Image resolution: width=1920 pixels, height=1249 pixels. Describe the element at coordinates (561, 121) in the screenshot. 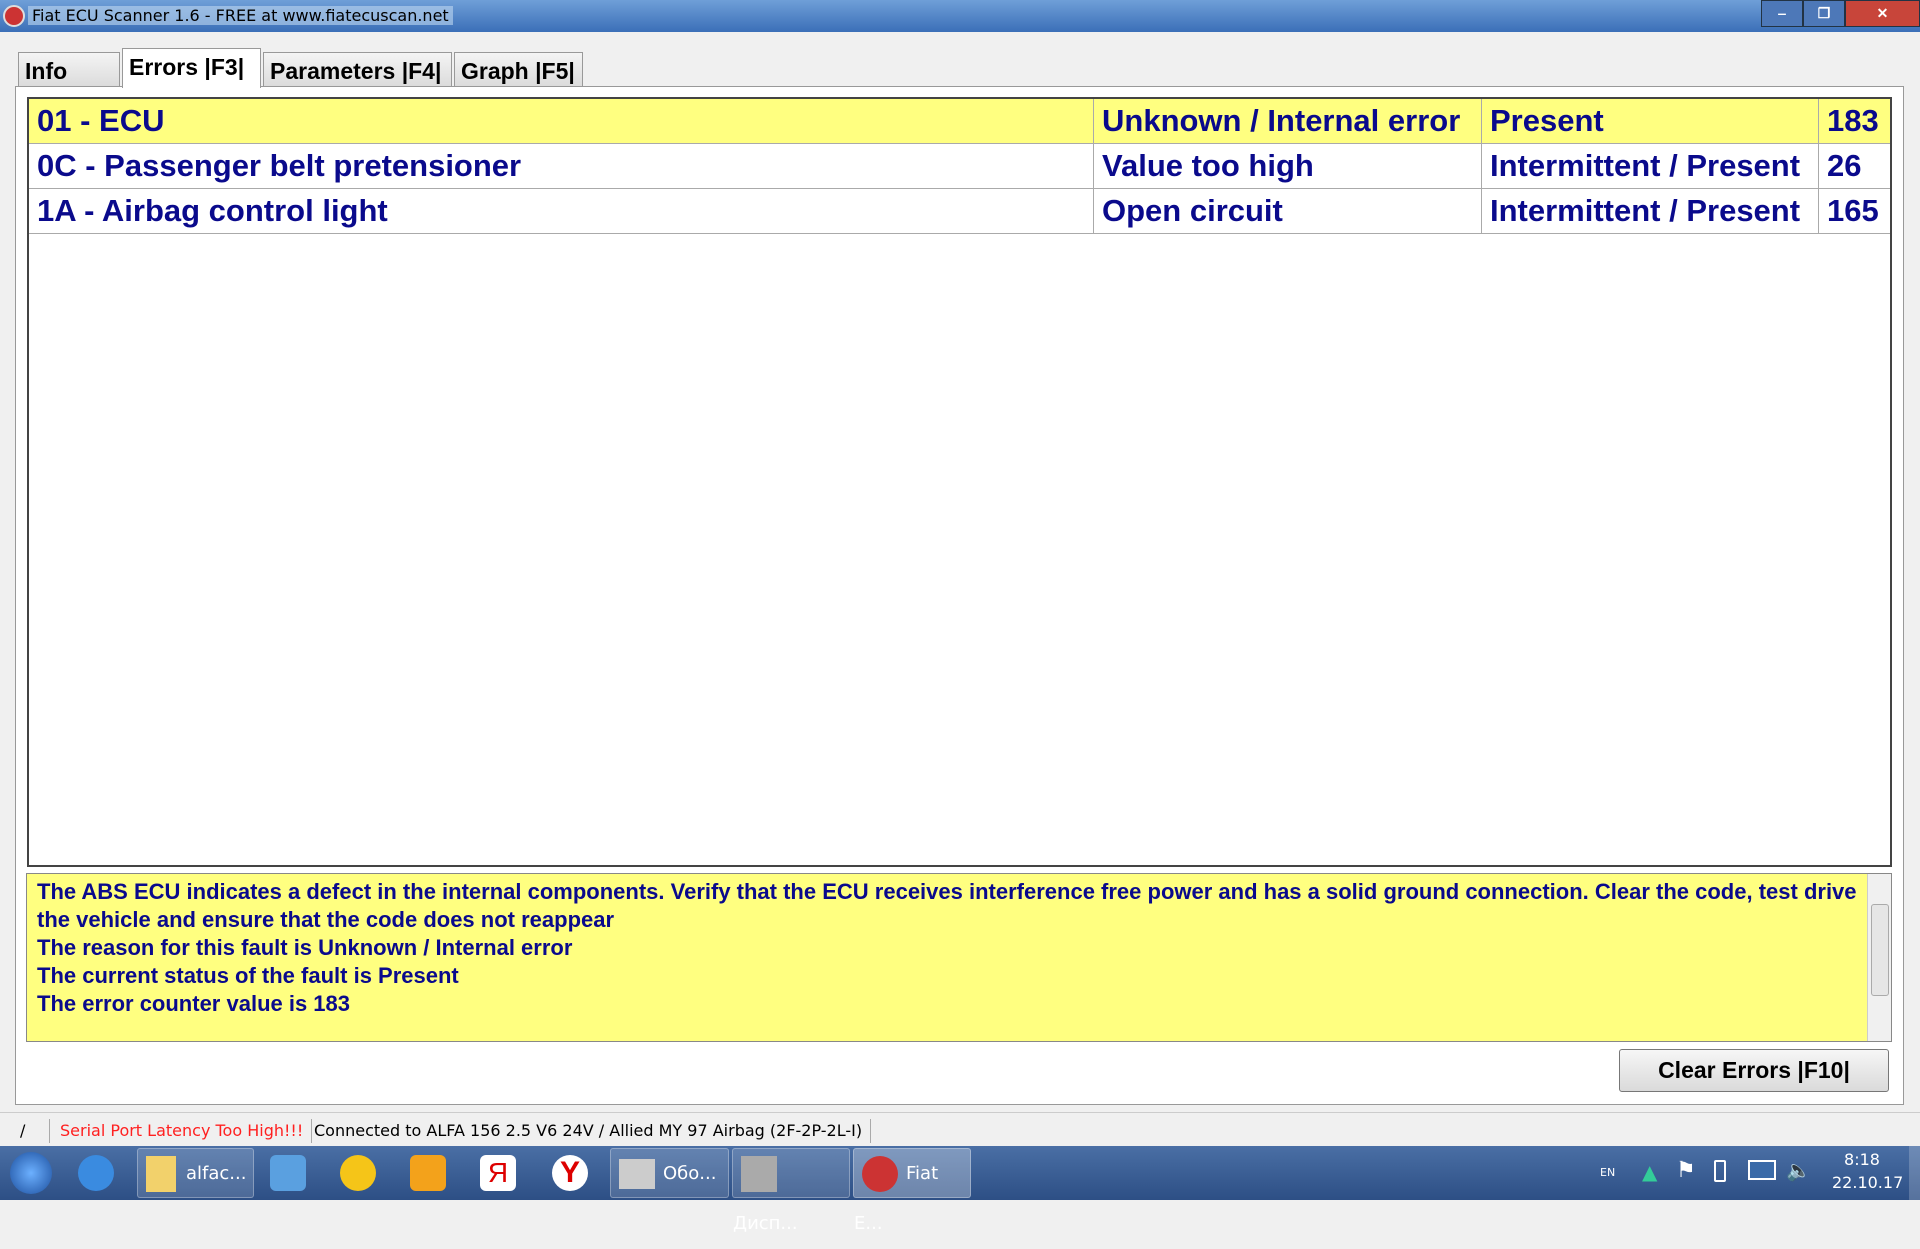

I see `error-code: 01 - ECU` at that location.